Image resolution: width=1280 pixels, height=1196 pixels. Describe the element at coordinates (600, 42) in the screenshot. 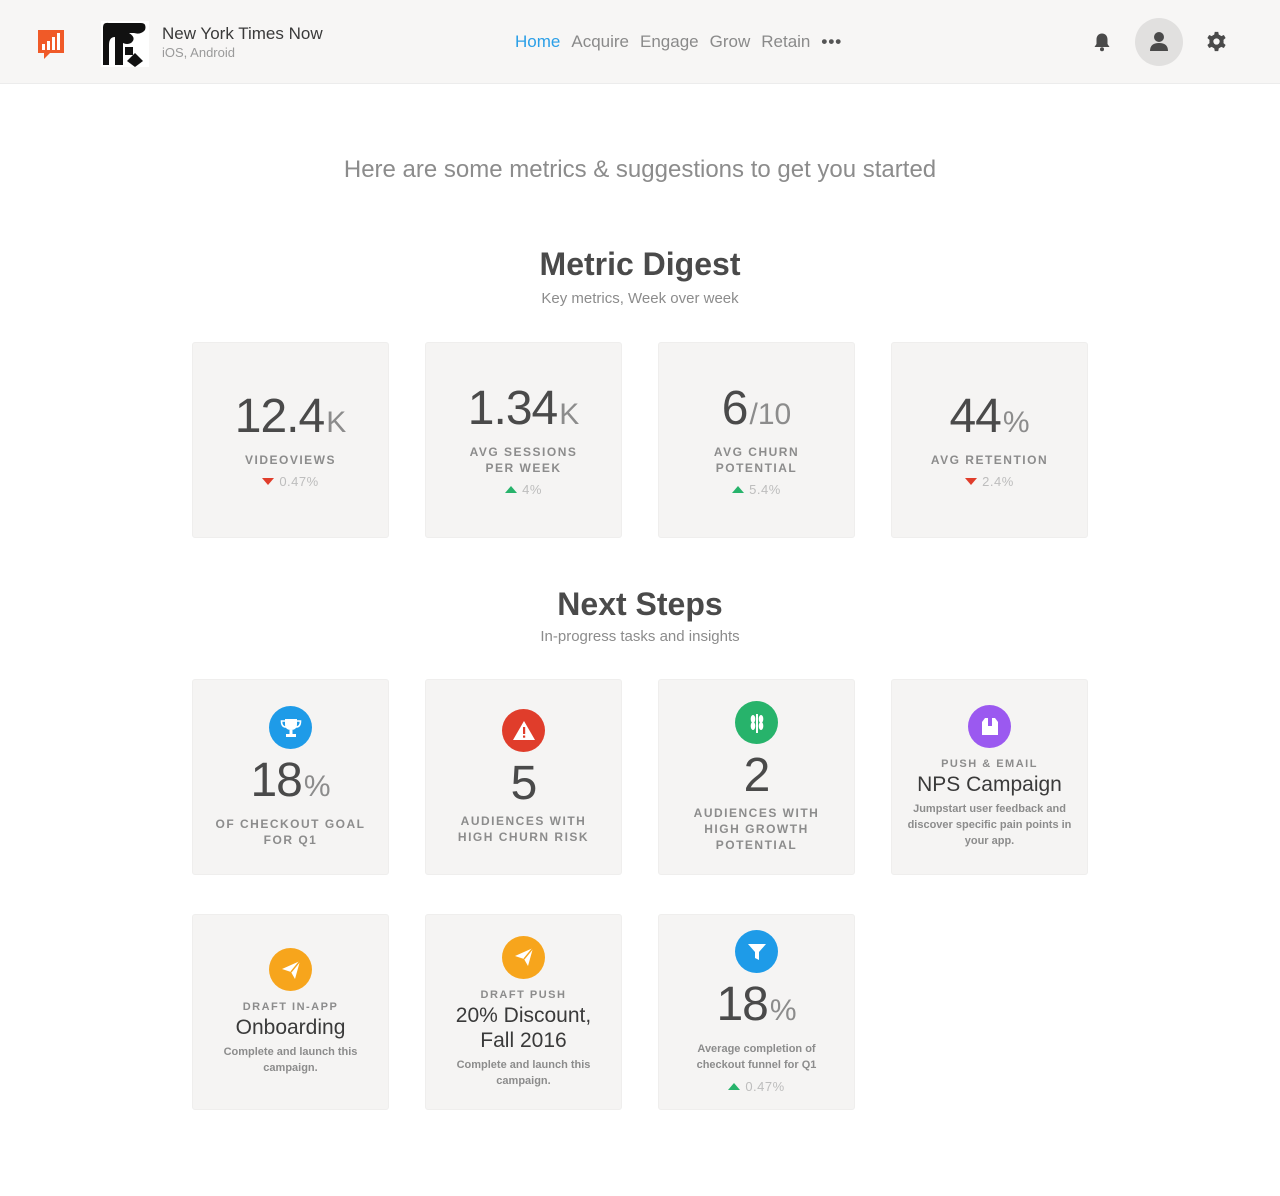

I see `nav-acquire: Acquire` at that location.